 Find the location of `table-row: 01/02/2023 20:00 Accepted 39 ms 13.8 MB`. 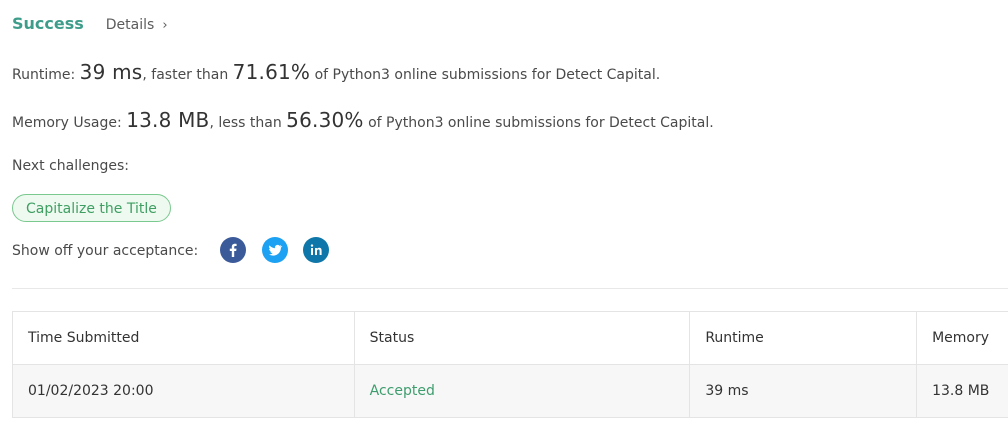

table-row: 01/02/2023 20:00 Accepted 39 ms 13.8 MB is located at coordinates (510, 391).